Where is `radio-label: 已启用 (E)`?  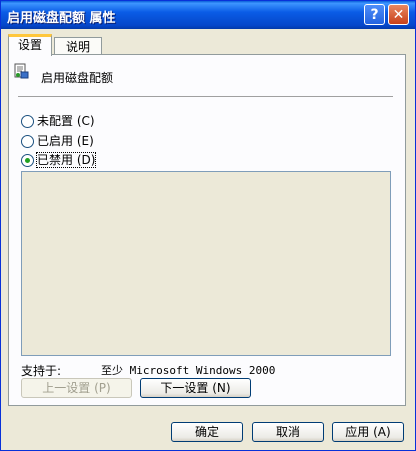 radio-label: 已启用 (E) is located at coordinates (65, 141).